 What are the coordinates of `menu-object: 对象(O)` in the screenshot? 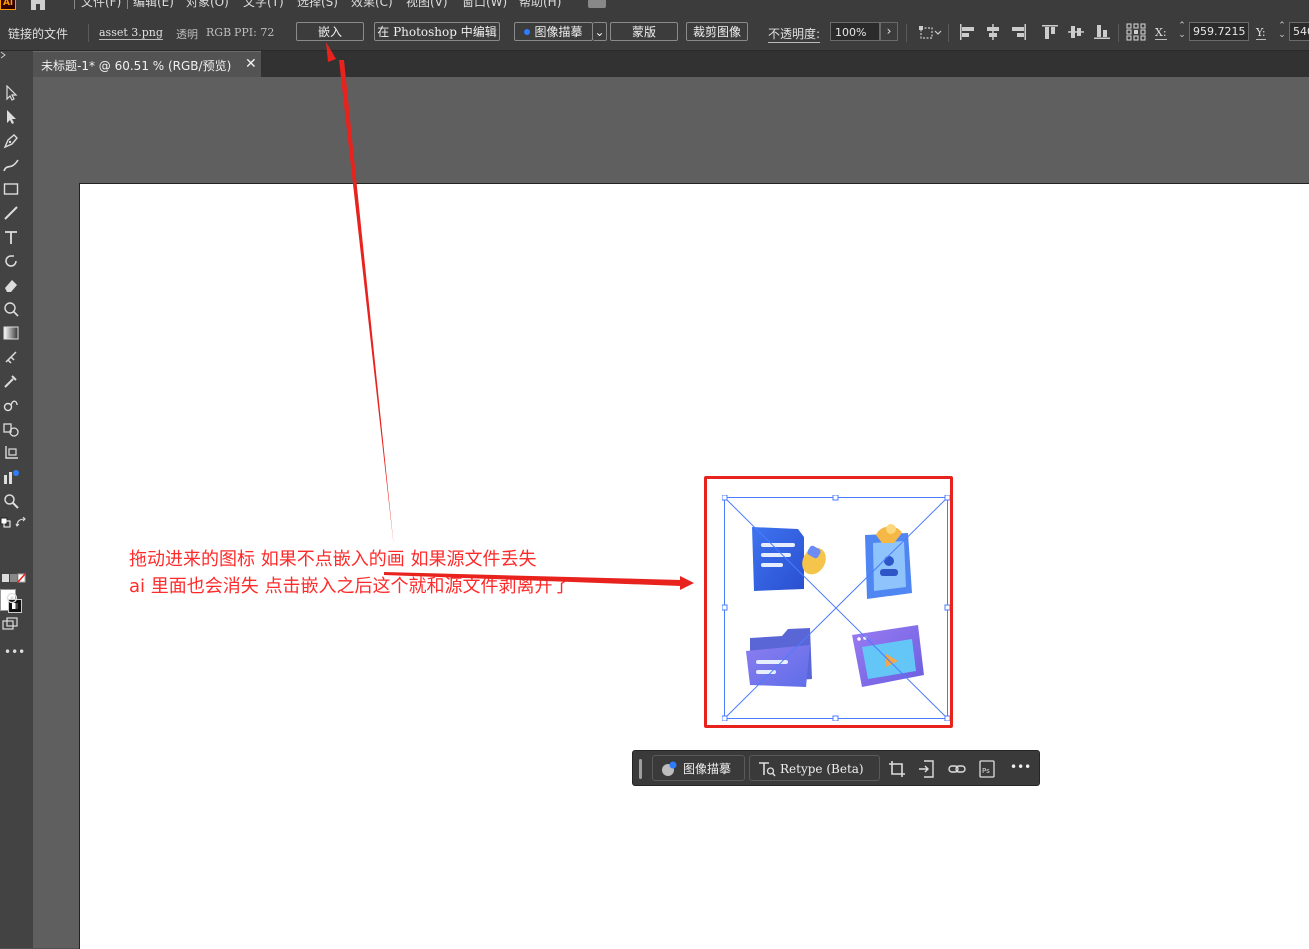 It's located at (207, 5).